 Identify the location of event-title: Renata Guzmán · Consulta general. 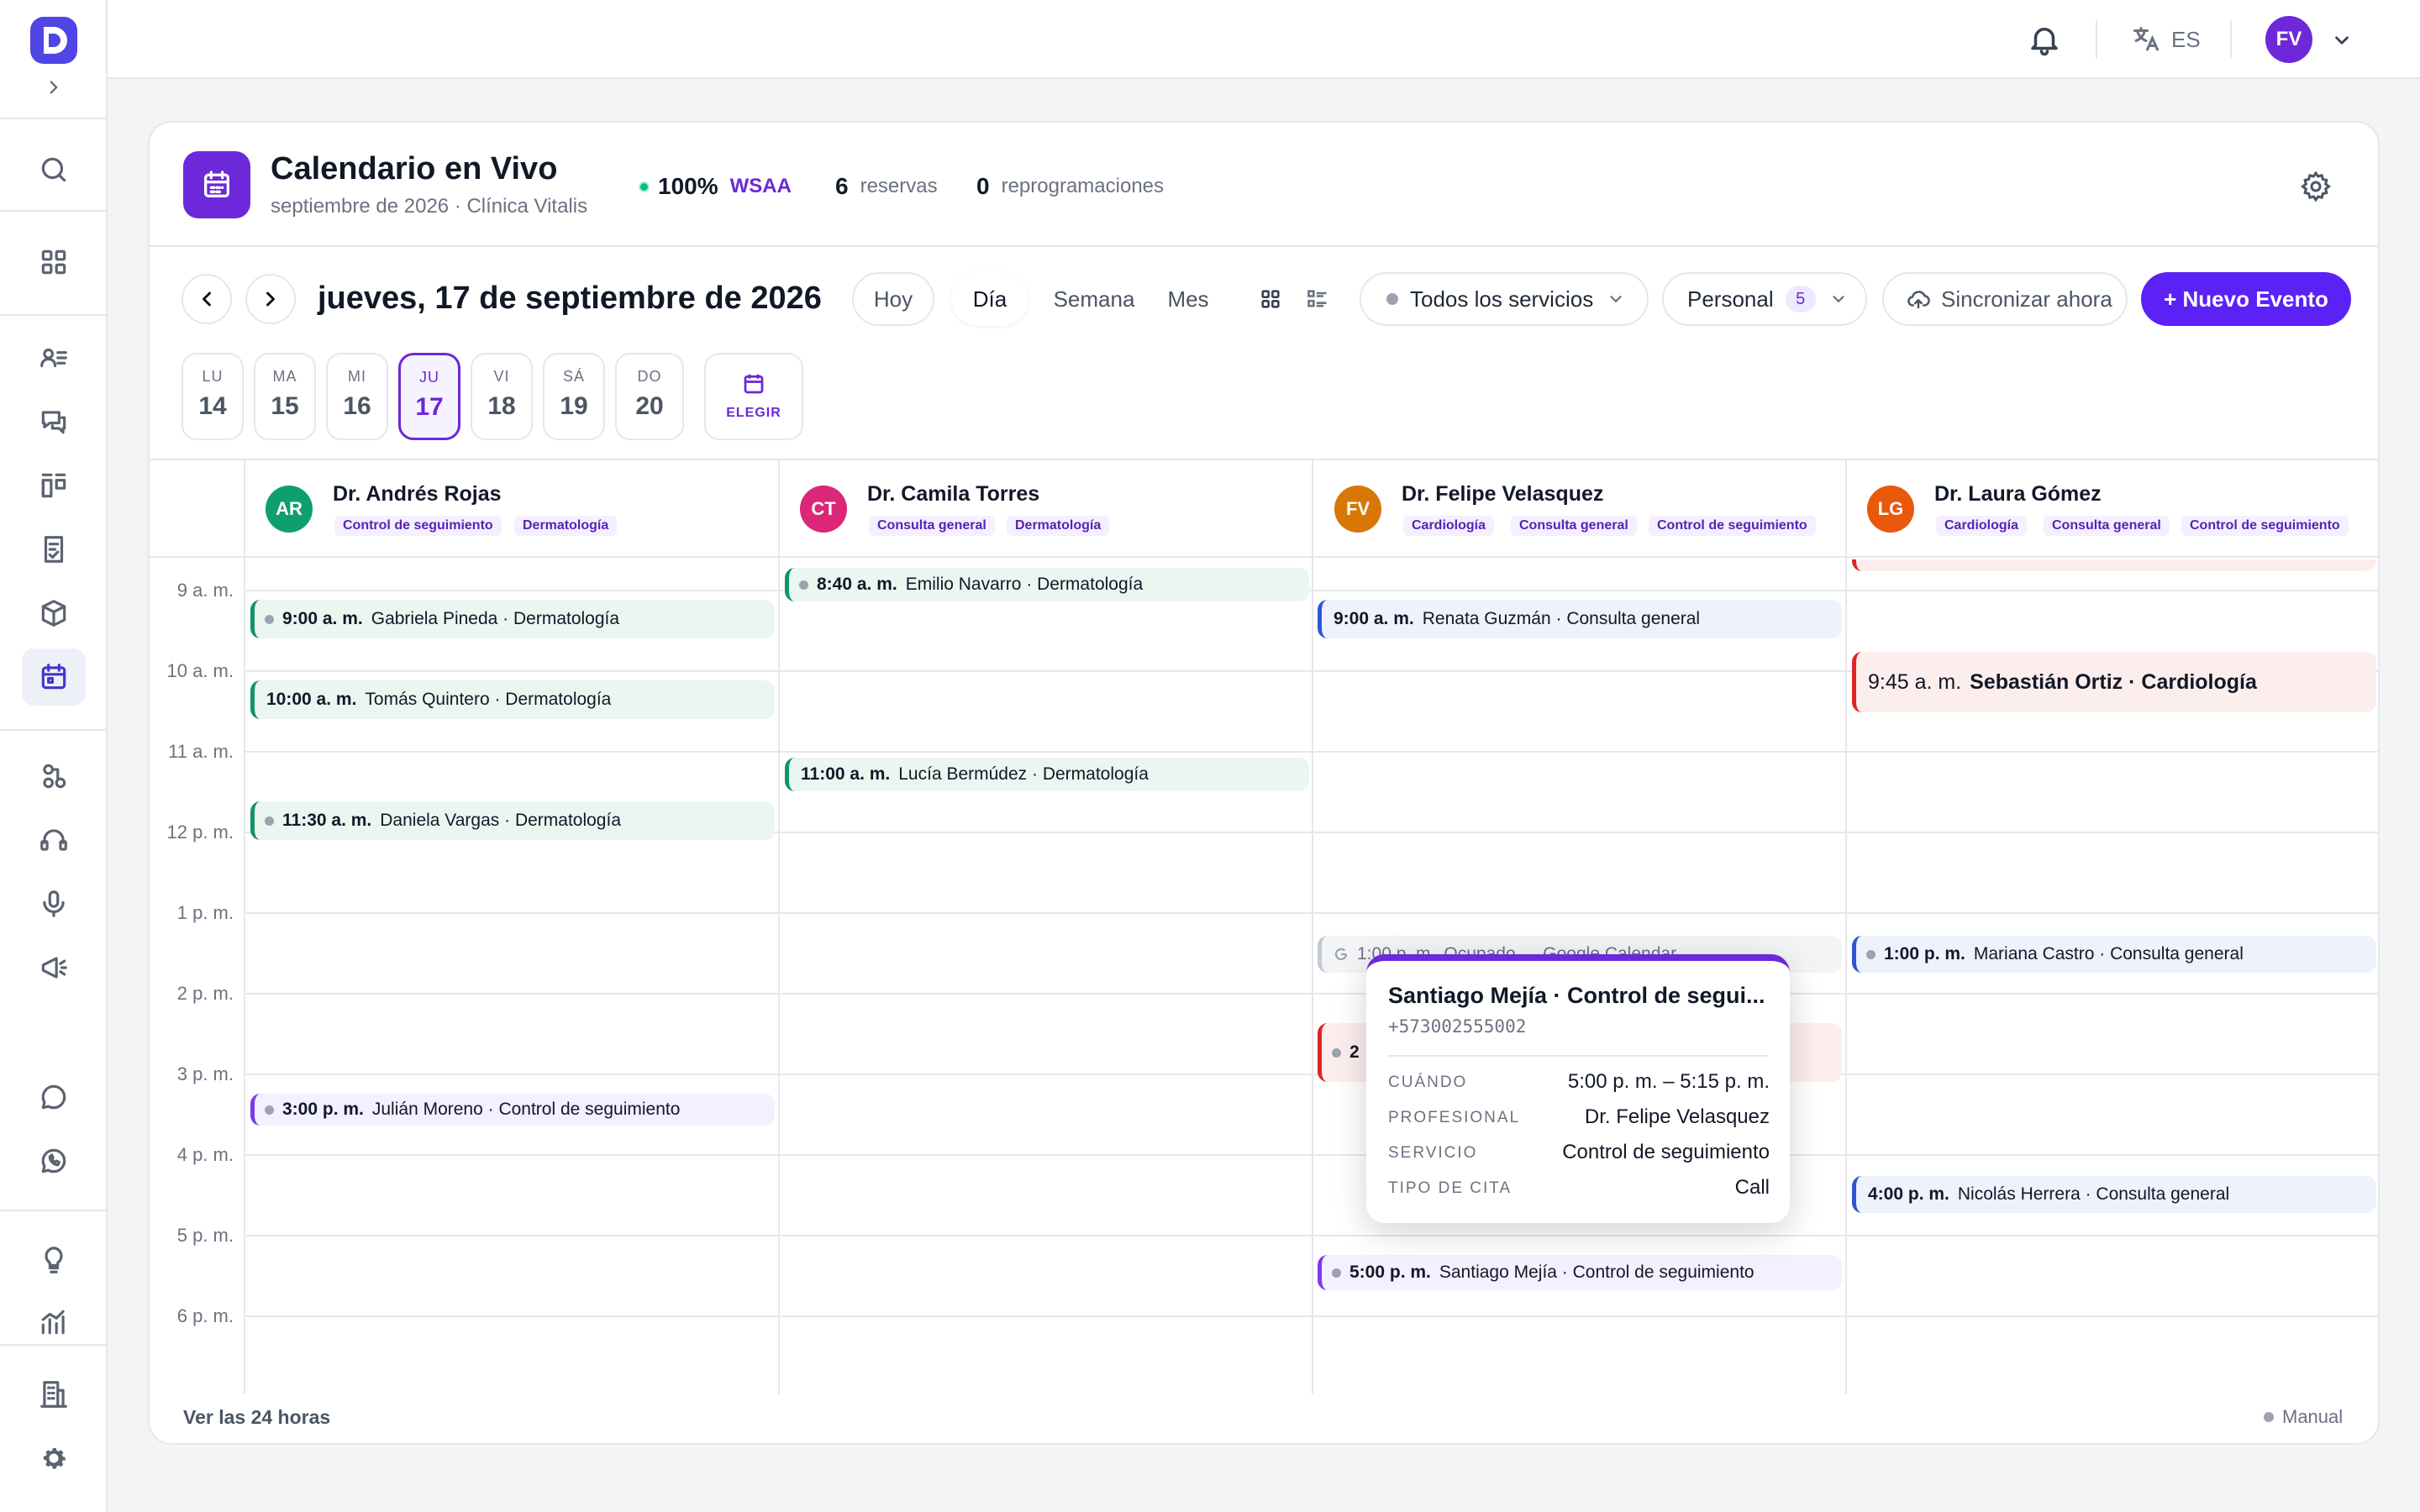
(1561, 618).